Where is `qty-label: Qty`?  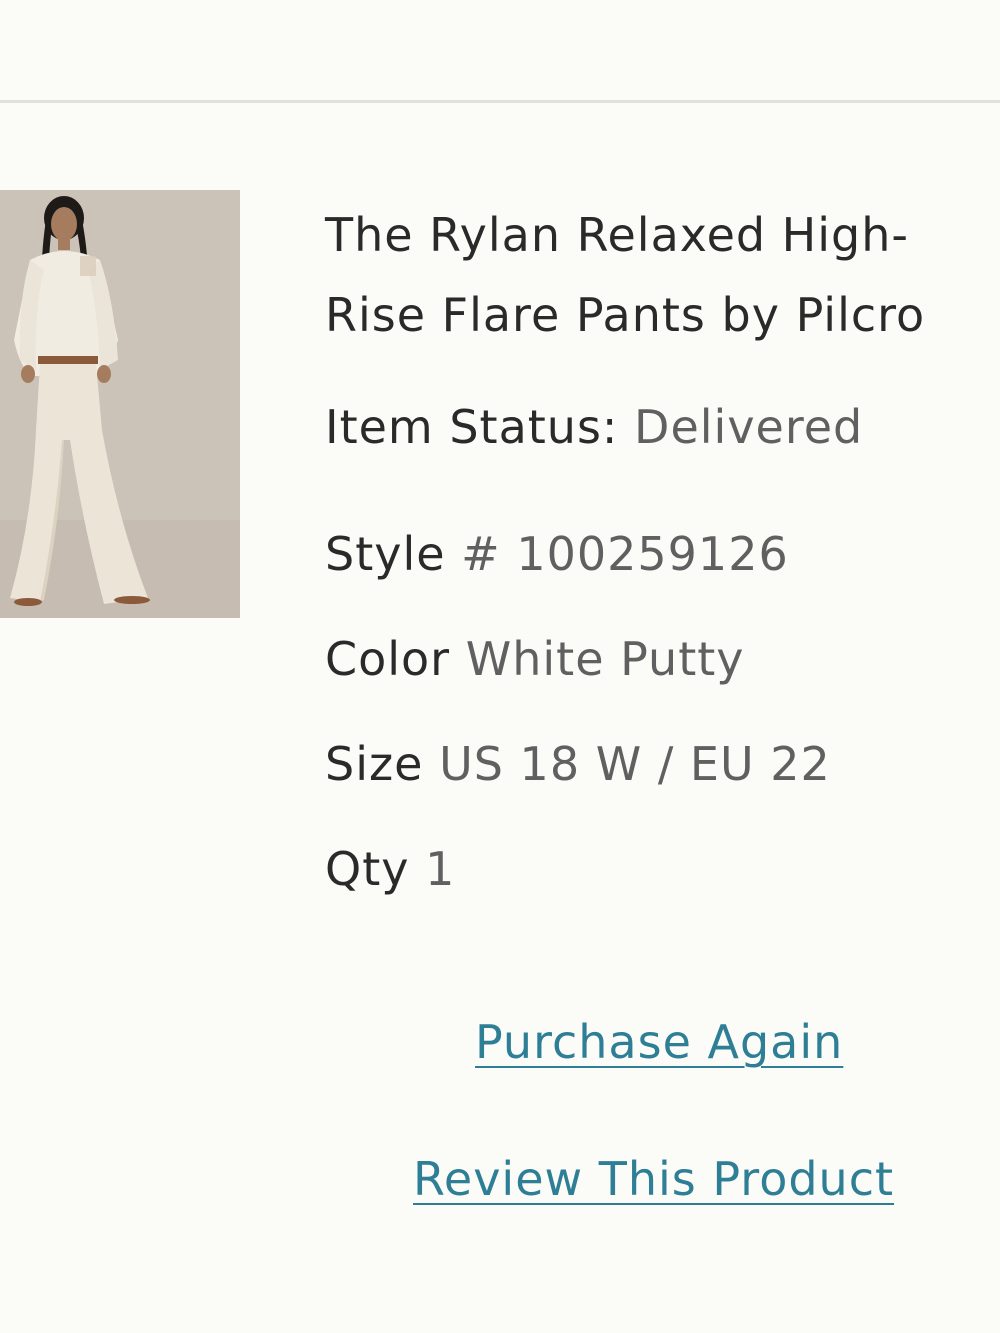 qty-label: Qty is located at coordinates (367, 869).